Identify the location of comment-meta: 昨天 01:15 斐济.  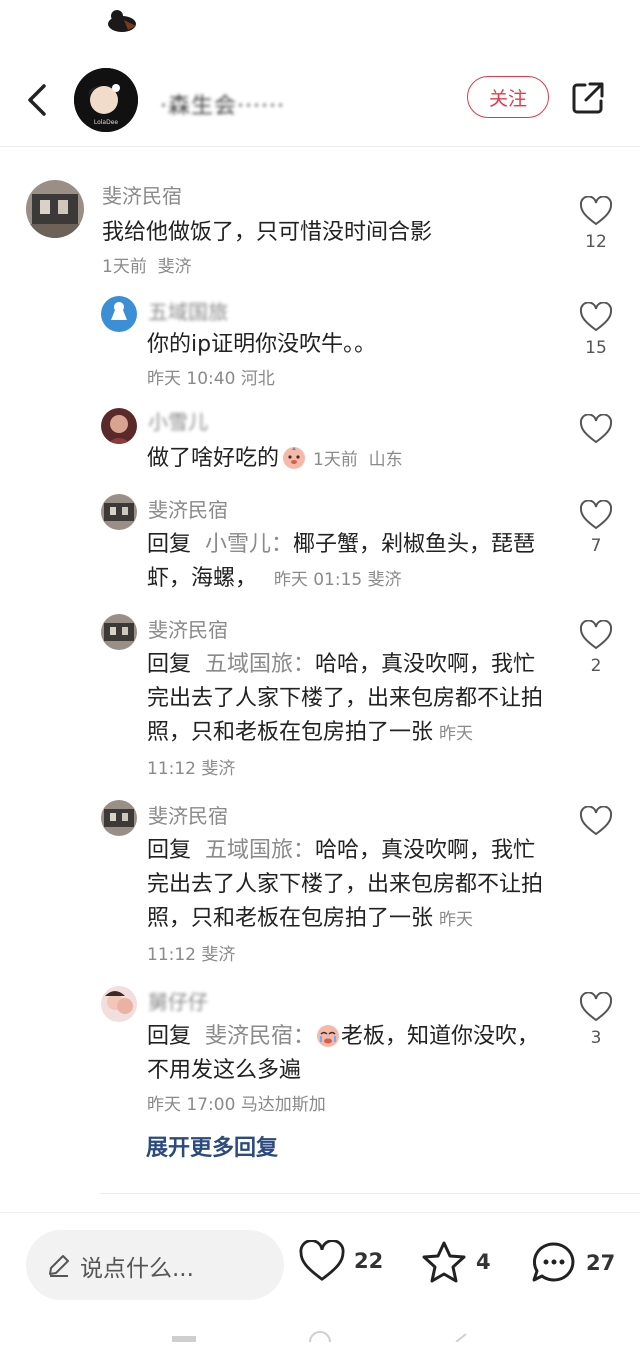
(337, 580).